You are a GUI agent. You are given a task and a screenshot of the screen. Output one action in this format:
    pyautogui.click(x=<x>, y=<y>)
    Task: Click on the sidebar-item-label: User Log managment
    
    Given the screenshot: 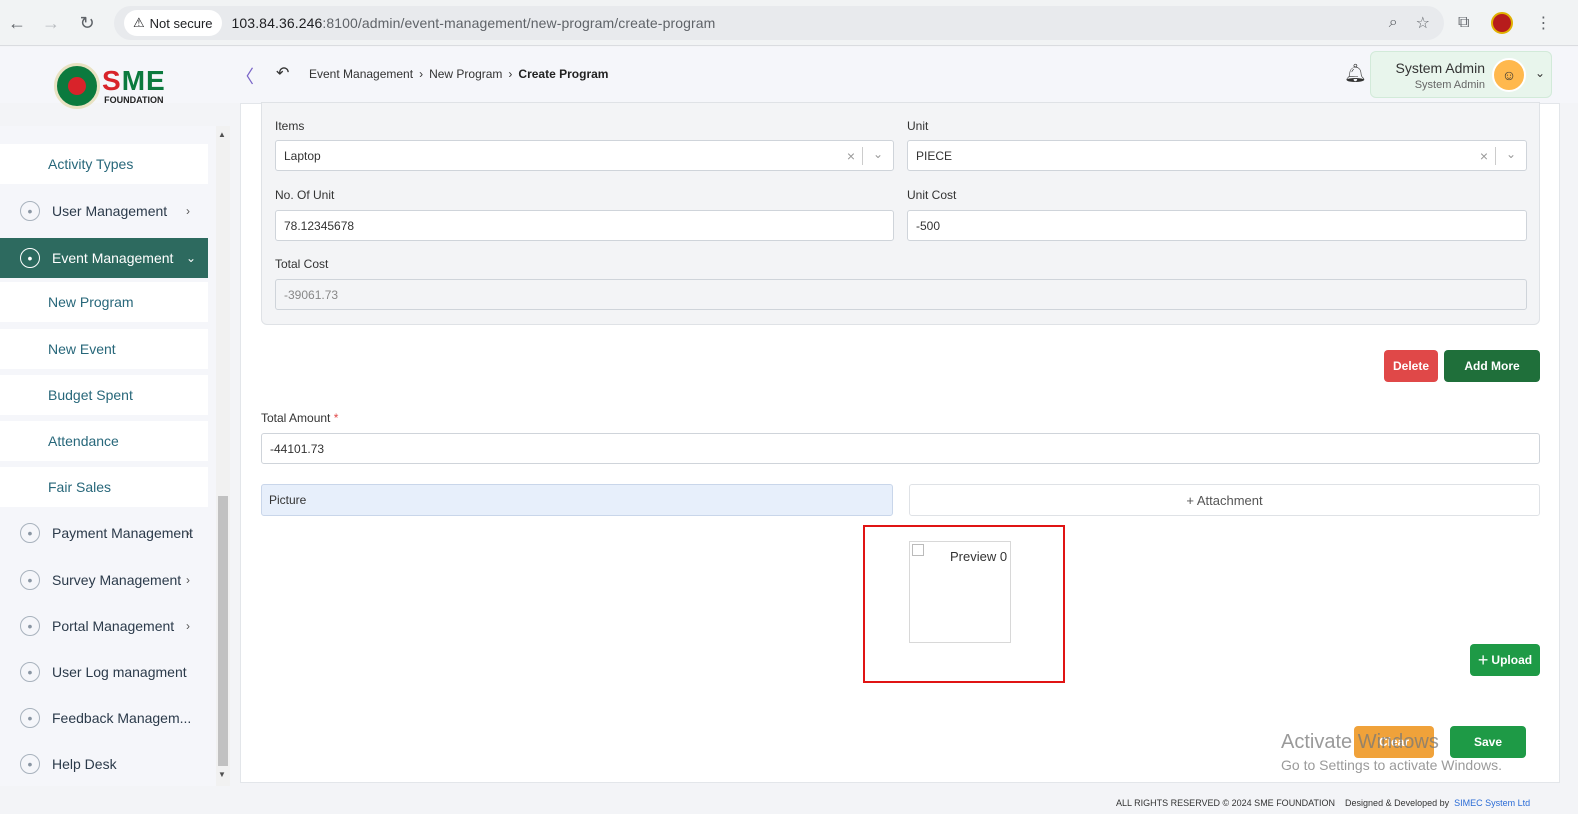 What is the action you would take?
    pyautogui.click(x=119, y=672)
    